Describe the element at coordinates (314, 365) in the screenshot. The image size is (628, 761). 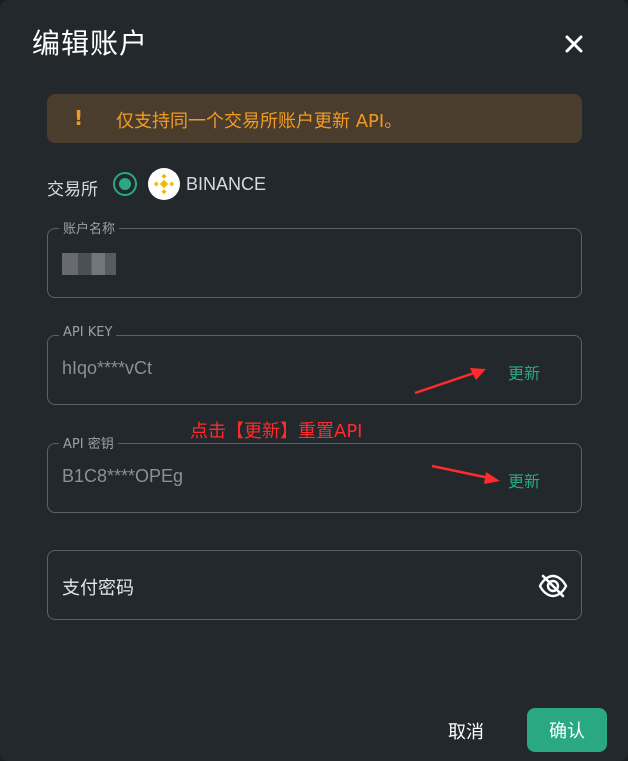
I see `api-key-field: API KEY hIqo****vCt 更新` at that location.